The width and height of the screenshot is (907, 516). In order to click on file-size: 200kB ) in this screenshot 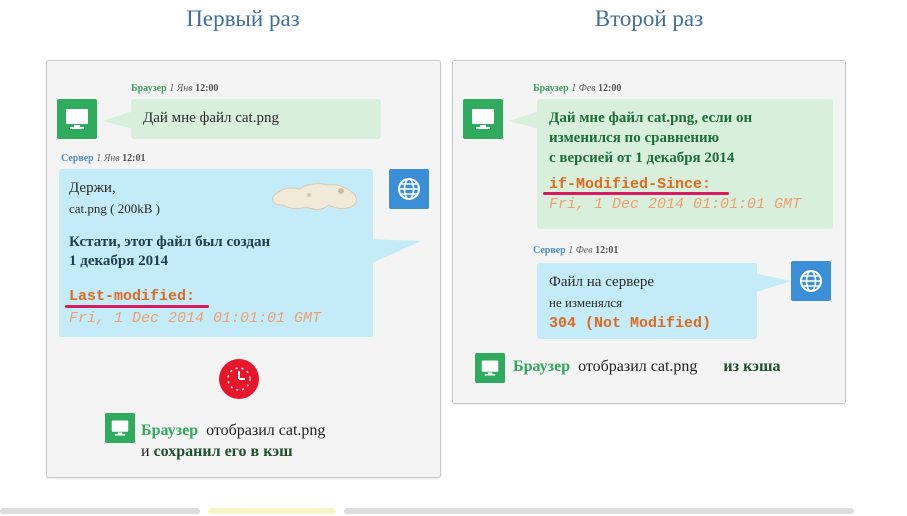, I will do `click(138, 208)`.